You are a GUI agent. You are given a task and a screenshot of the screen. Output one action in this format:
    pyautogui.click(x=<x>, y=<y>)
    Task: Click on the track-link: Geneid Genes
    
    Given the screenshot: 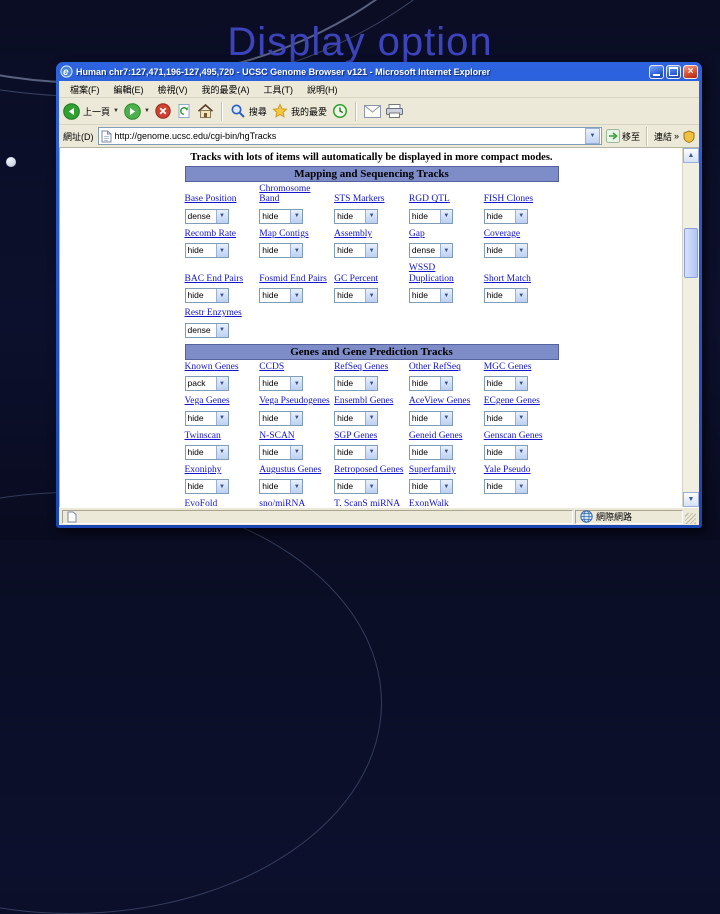 What is the action you would take?
    pyautogui.click(x=445, y=436)
    